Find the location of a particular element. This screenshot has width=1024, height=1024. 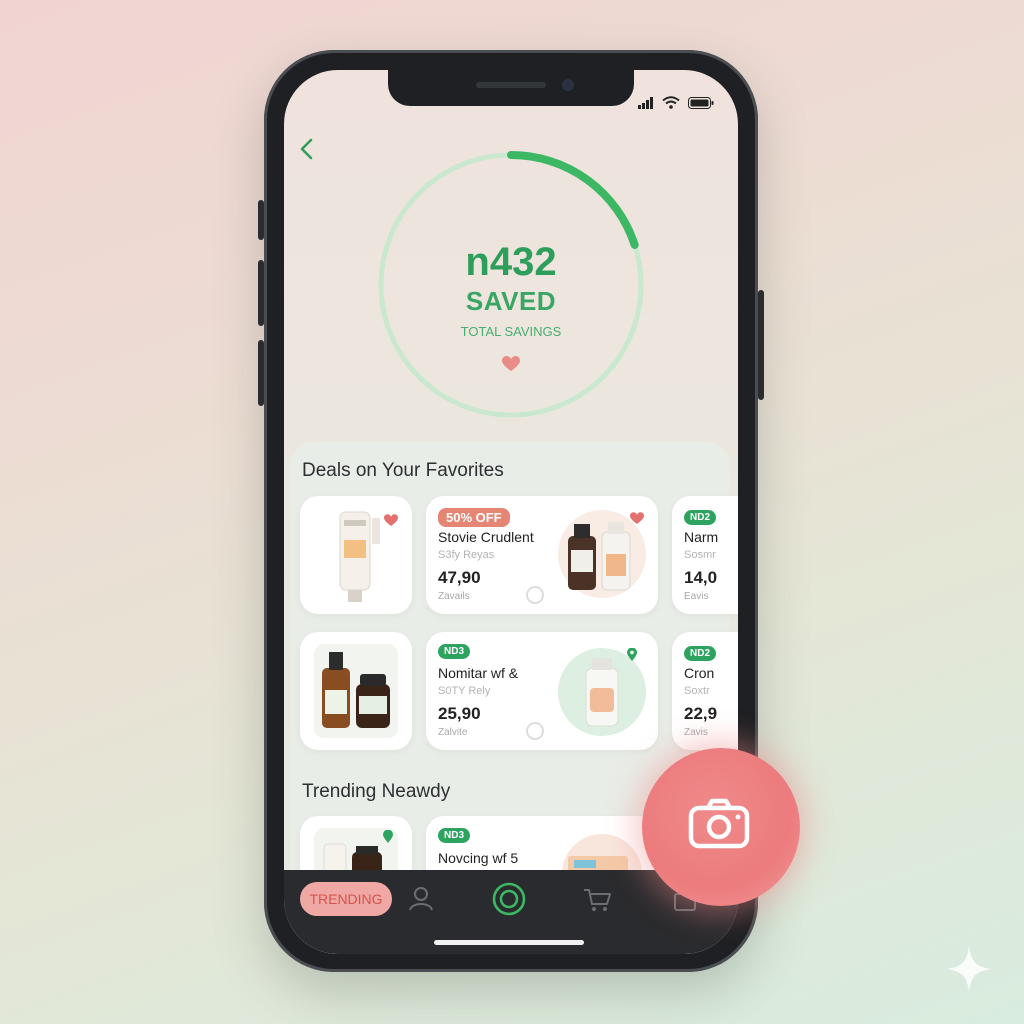

product-price: 22,9 is located at coordinates (701, 713).